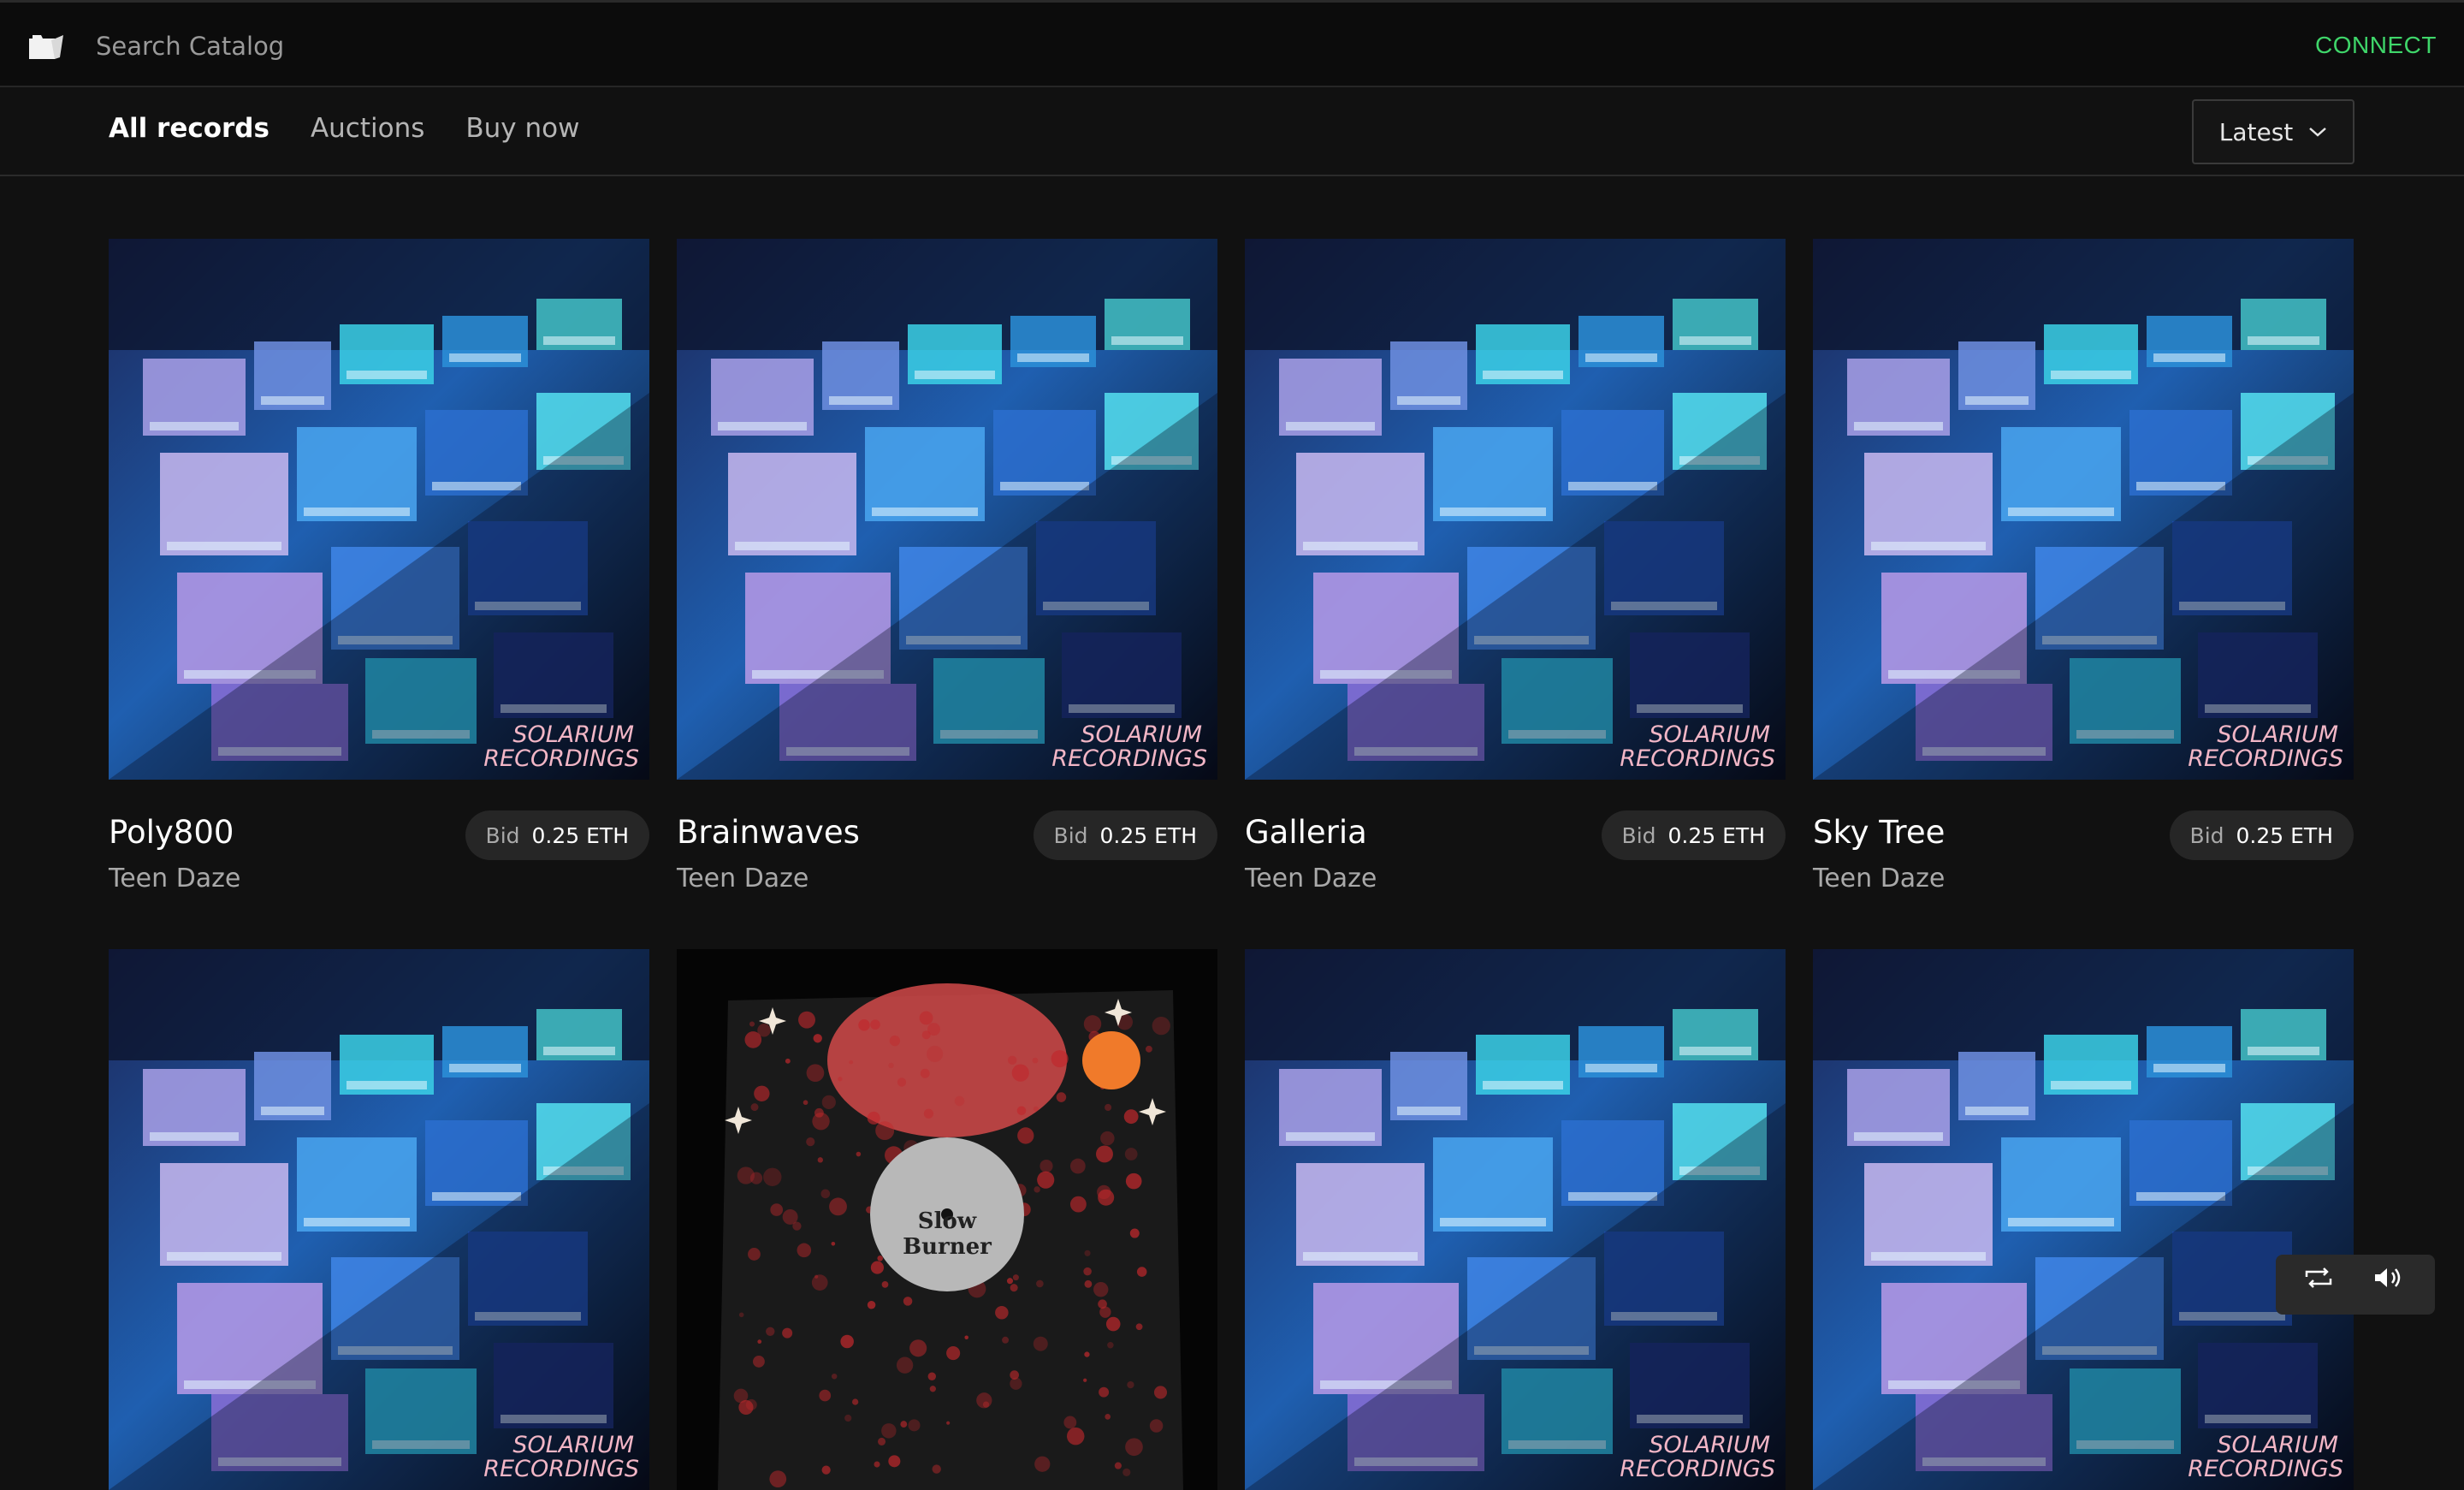  What do you see at coordinates (379, 840) in the screenshot?
I see `record-meta: Poly800 Teen Daze Bid 0.25 ETH` at bounding box center [379, 840].